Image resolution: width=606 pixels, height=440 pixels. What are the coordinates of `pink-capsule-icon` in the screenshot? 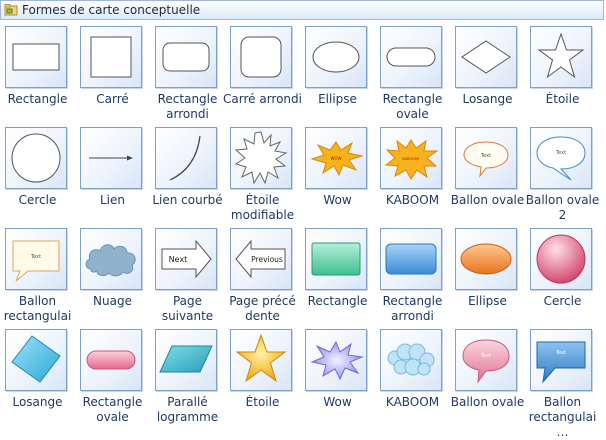 It's located at (111, 360).